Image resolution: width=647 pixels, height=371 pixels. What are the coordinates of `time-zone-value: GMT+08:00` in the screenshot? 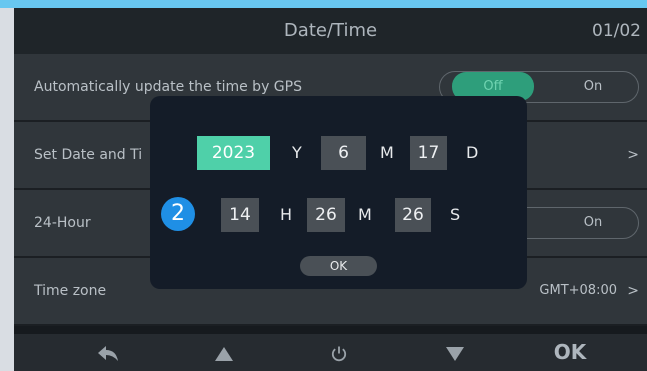 It's located at (578, 290).